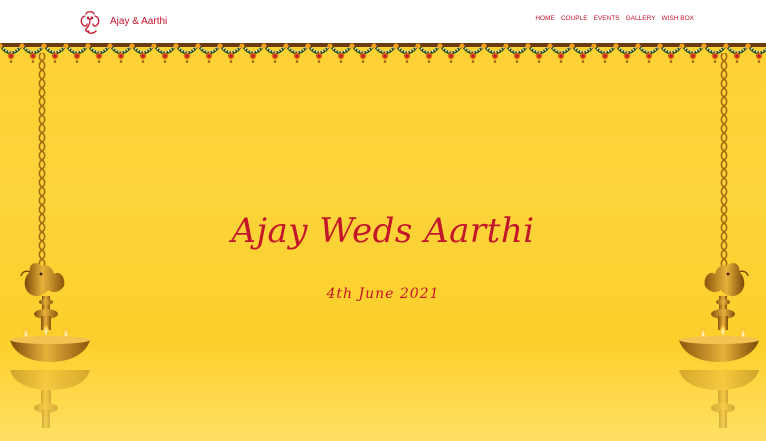  Describe the element at coordinates (607, 18) in the screenshot. I see `nav-events: EVENTS` at that location.